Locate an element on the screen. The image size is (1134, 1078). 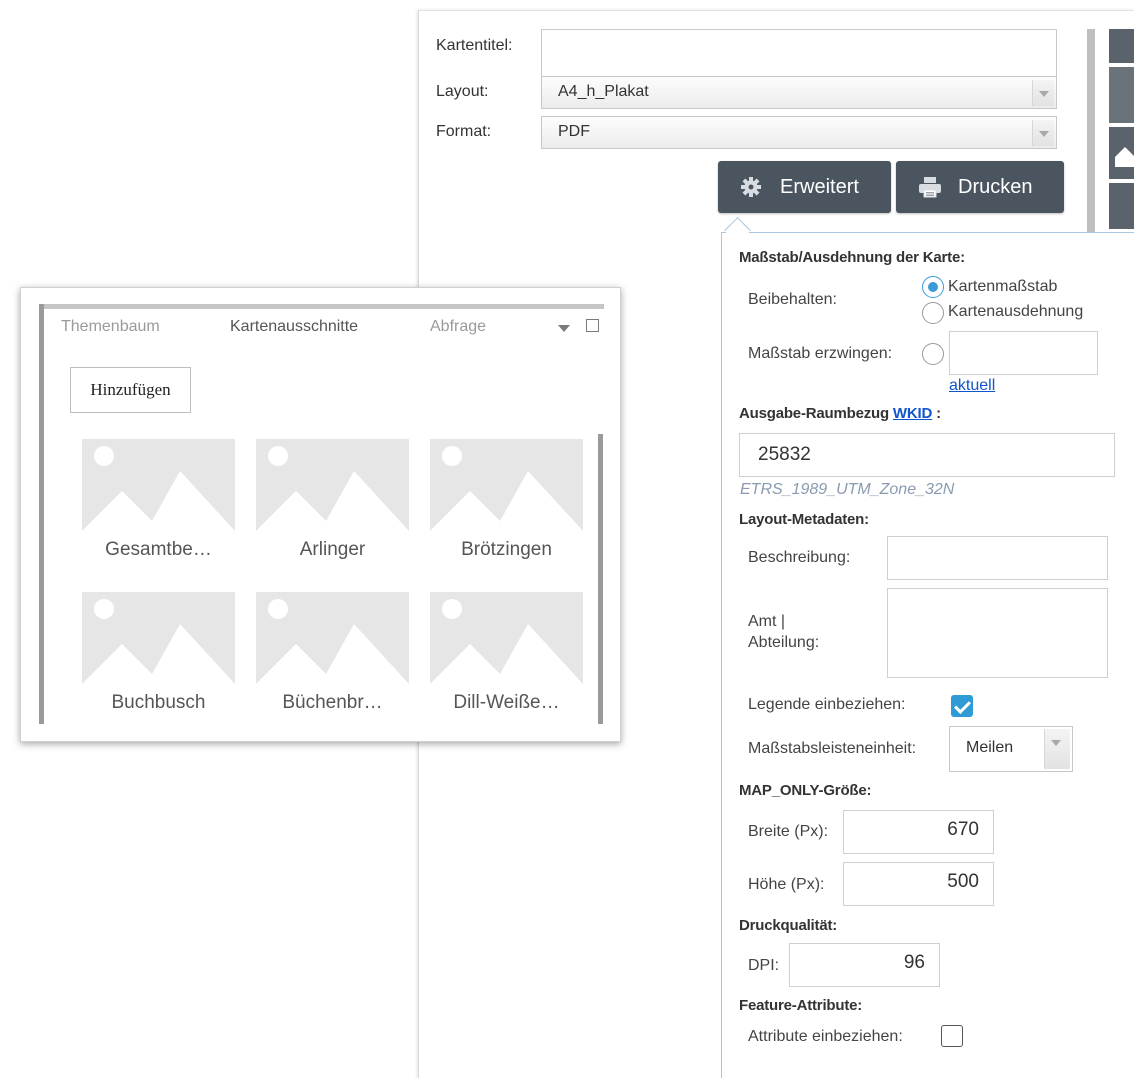
current-scale-link: aktuell is located at coordinates (972, 386).